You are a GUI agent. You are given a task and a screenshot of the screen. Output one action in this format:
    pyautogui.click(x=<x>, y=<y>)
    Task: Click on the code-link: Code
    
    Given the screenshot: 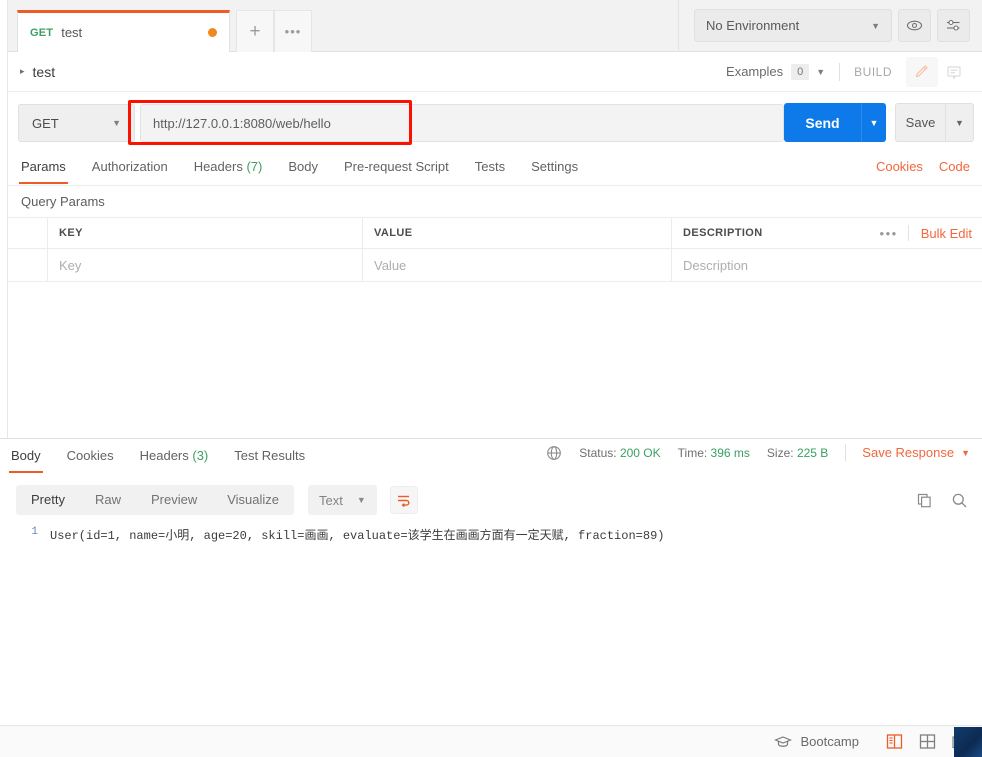 What is the action you would take?
    pyautogui.click(x=954, y=166)
    